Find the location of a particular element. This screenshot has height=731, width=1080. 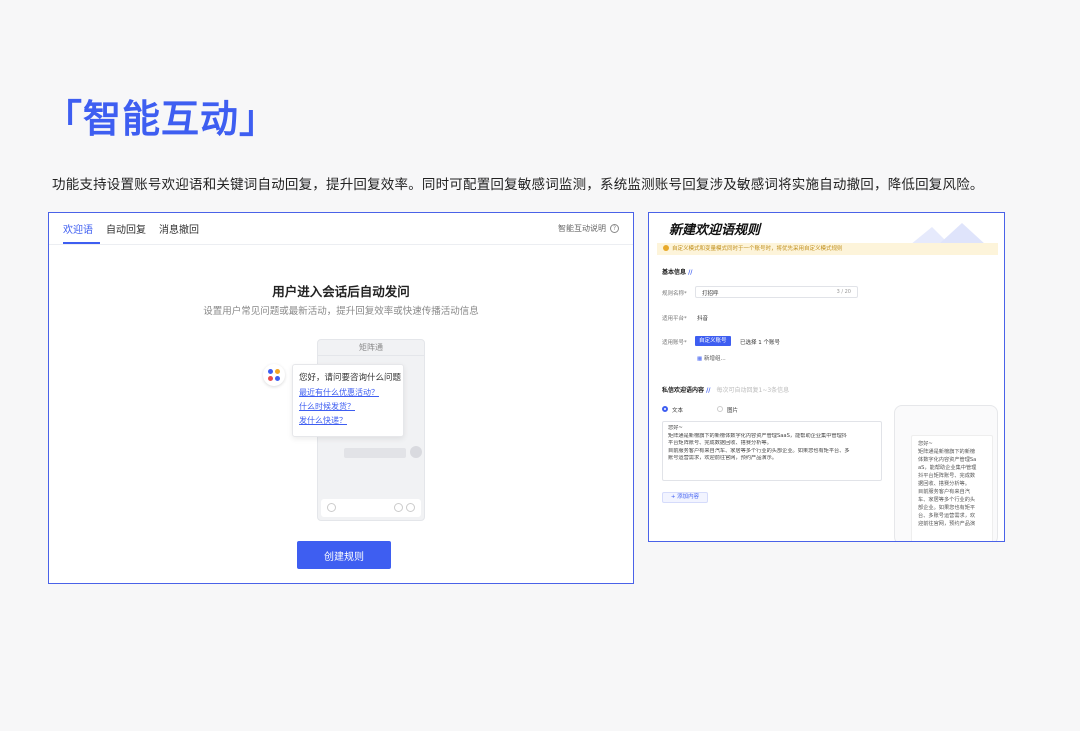

tab-auto-reply: 自动回复 is located at coordinates (129, 232).